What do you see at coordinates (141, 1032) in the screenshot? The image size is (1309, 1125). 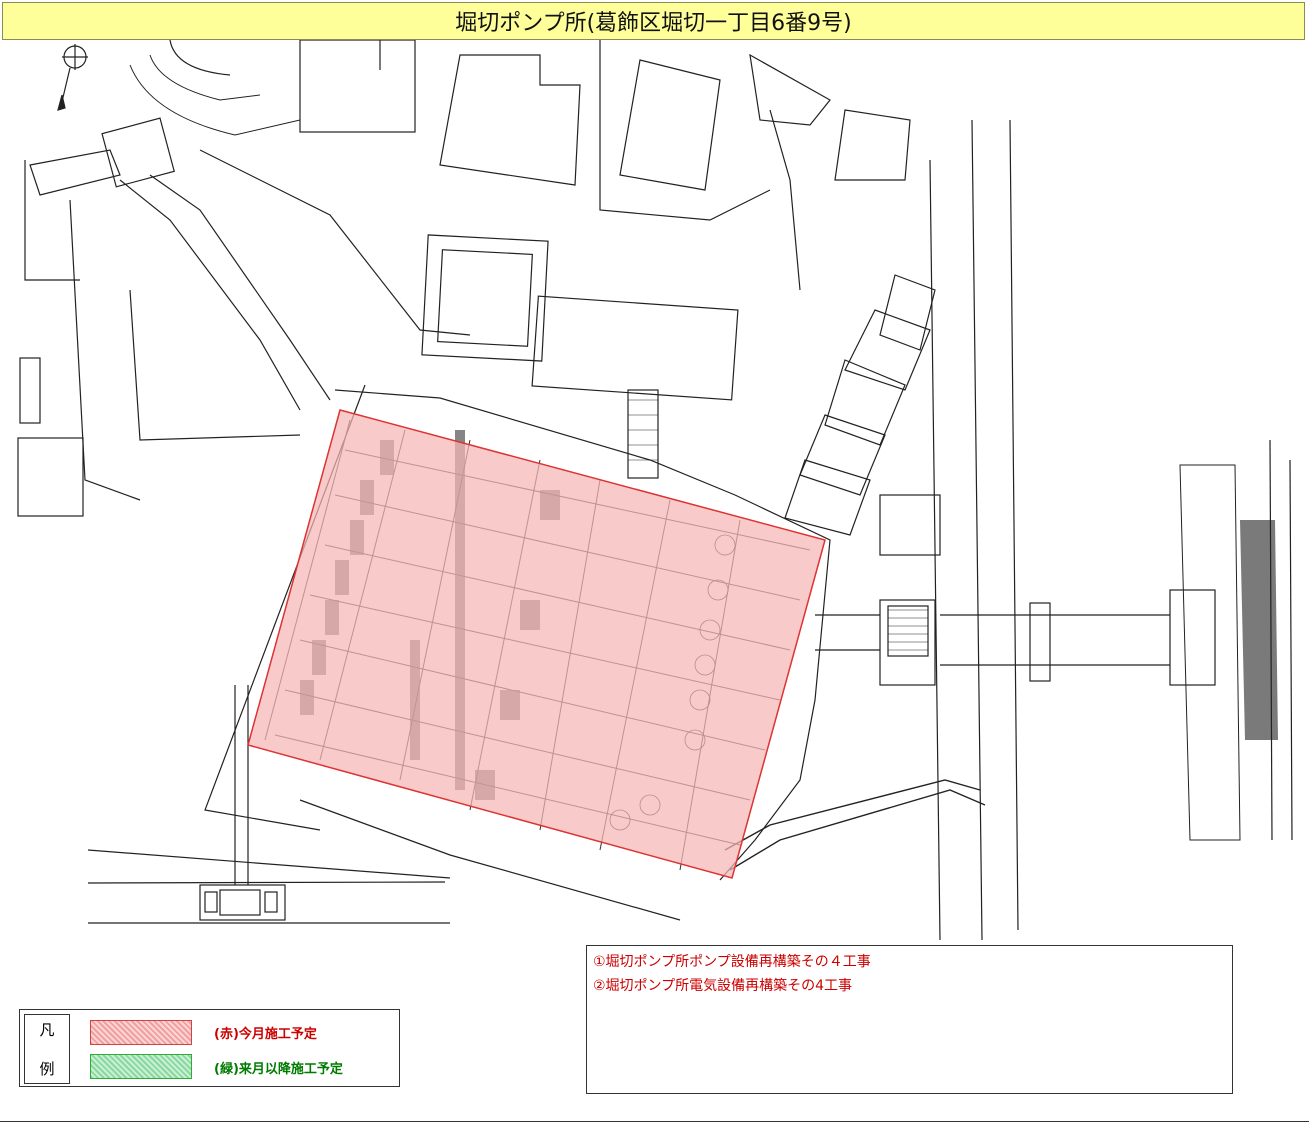 I see `legend-swatch-current-month` at bounding box center [141, 1032].